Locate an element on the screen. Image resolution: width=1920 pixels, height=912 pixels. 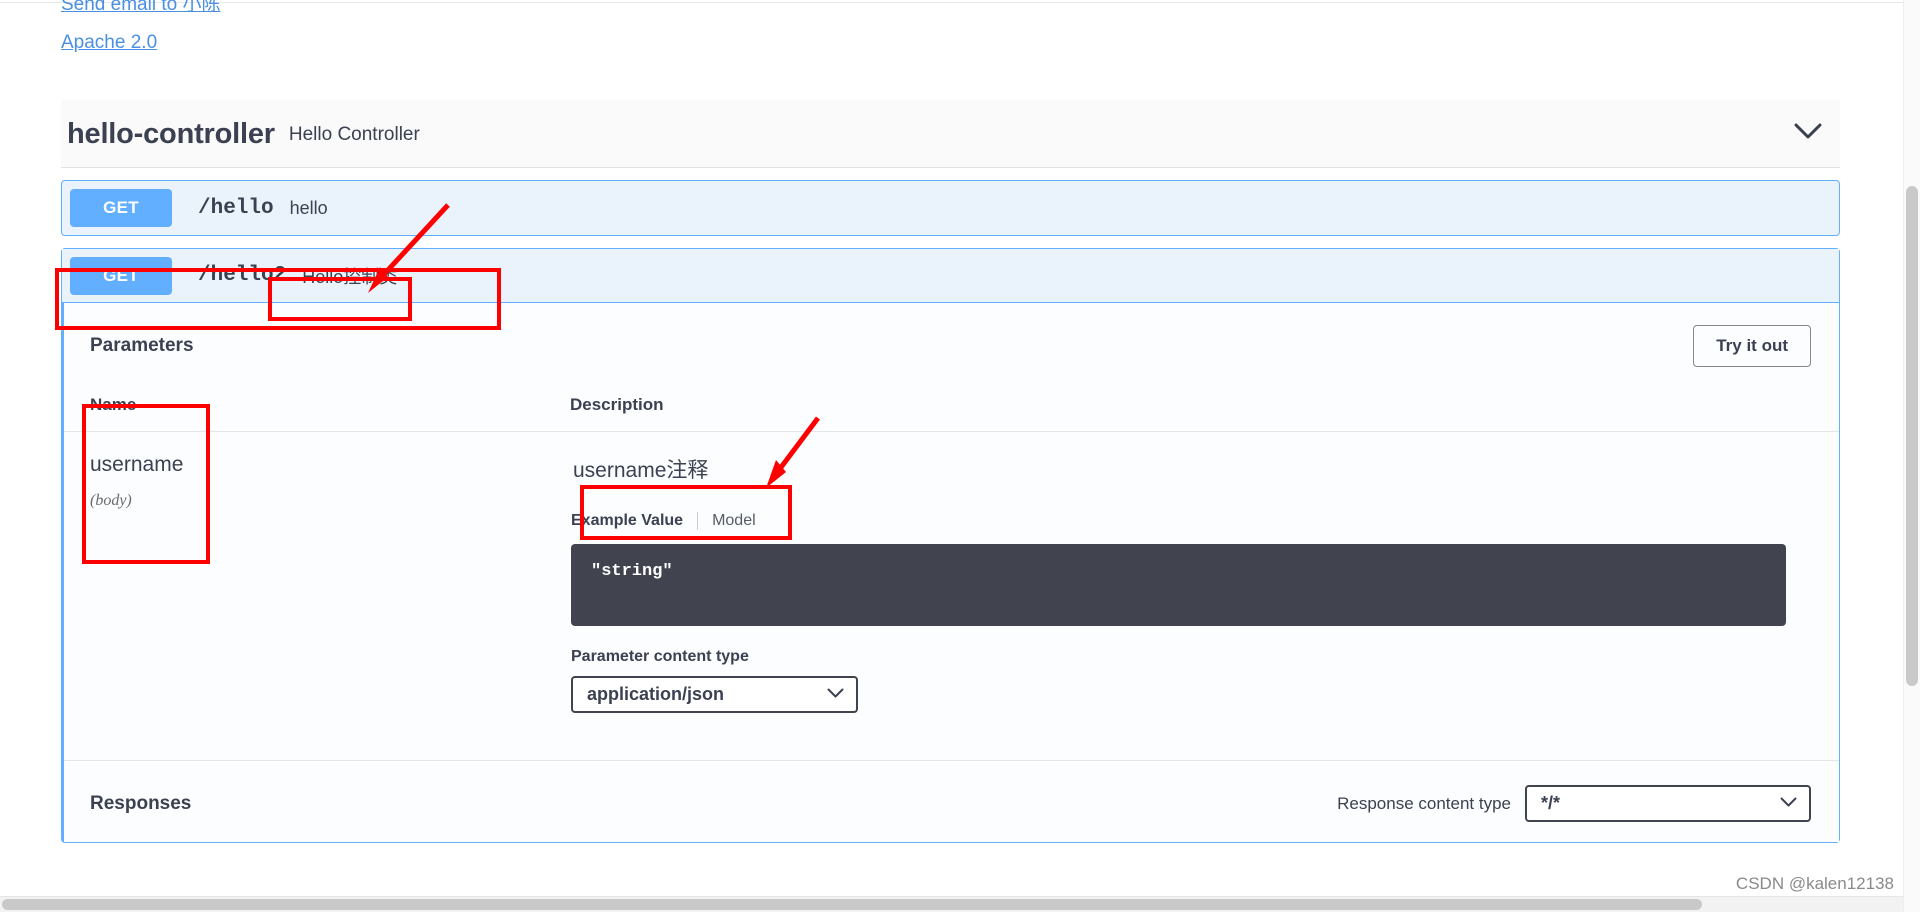
response-content-type-group: Response content type */* is located at coordinates (1574, 803).